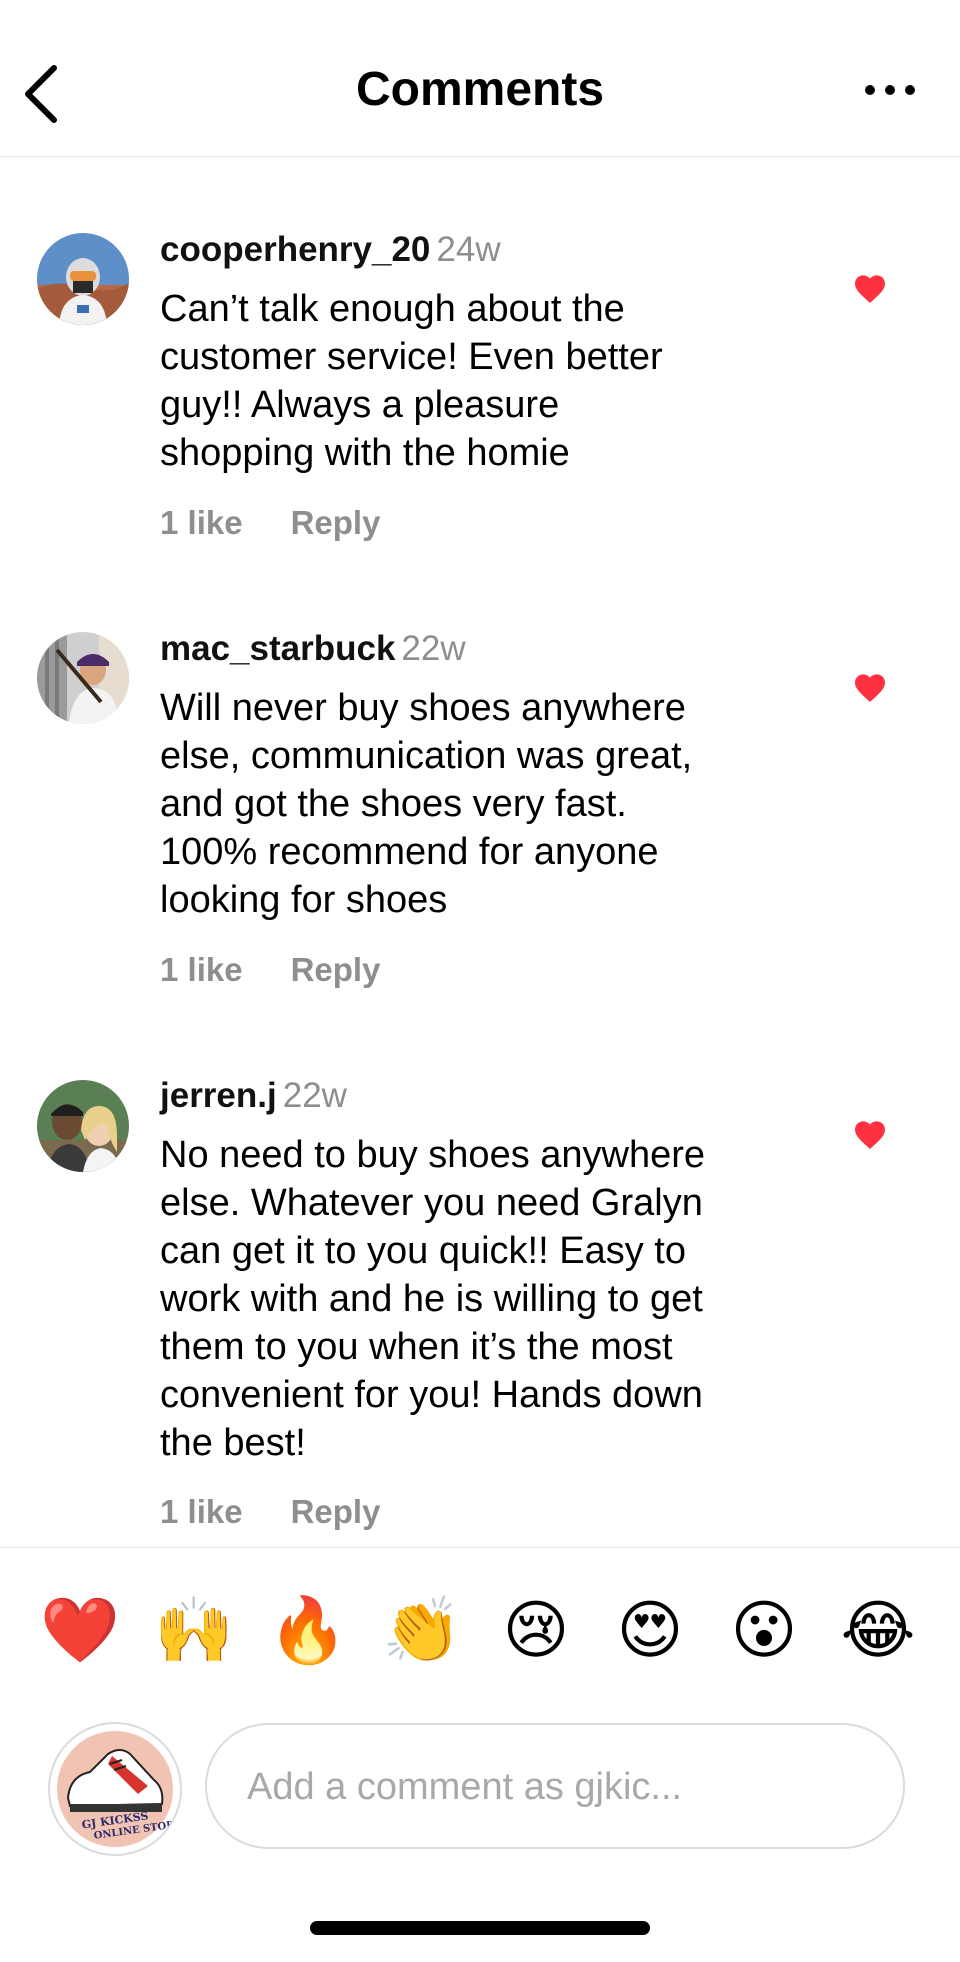 Image resolution: width=960 pixels, height=1962 pixels. I want to click on comment-input, so click(557, 1787).